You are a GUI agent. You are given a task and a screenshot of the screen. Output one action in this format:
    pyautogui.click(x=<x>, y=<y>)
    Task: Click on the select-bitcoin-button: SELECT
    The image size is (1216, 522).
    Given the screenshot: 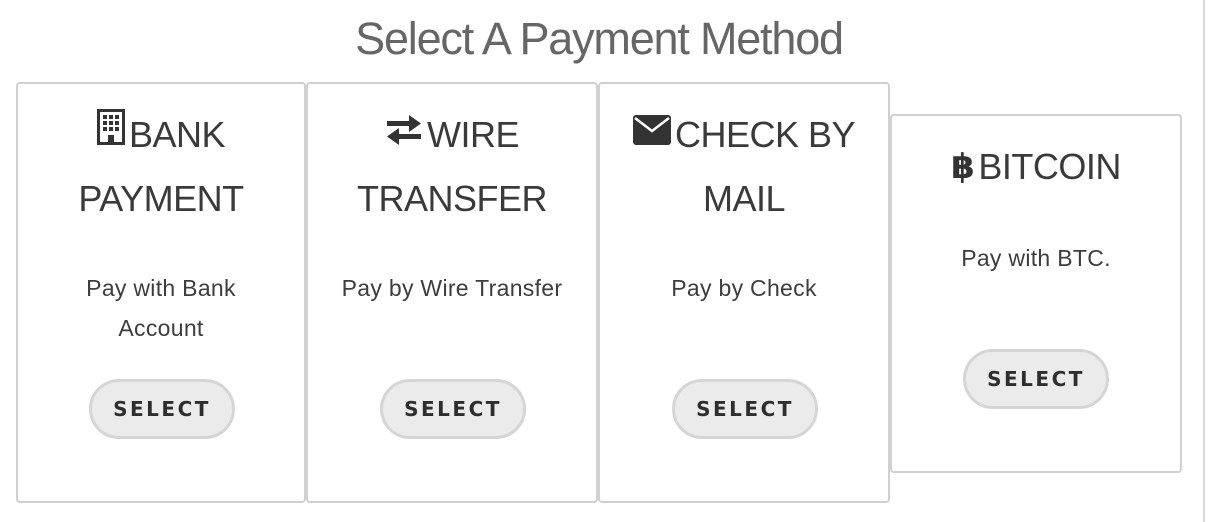 What is the action you would take?
    pyautogui.click(x=1036, y=379)
    